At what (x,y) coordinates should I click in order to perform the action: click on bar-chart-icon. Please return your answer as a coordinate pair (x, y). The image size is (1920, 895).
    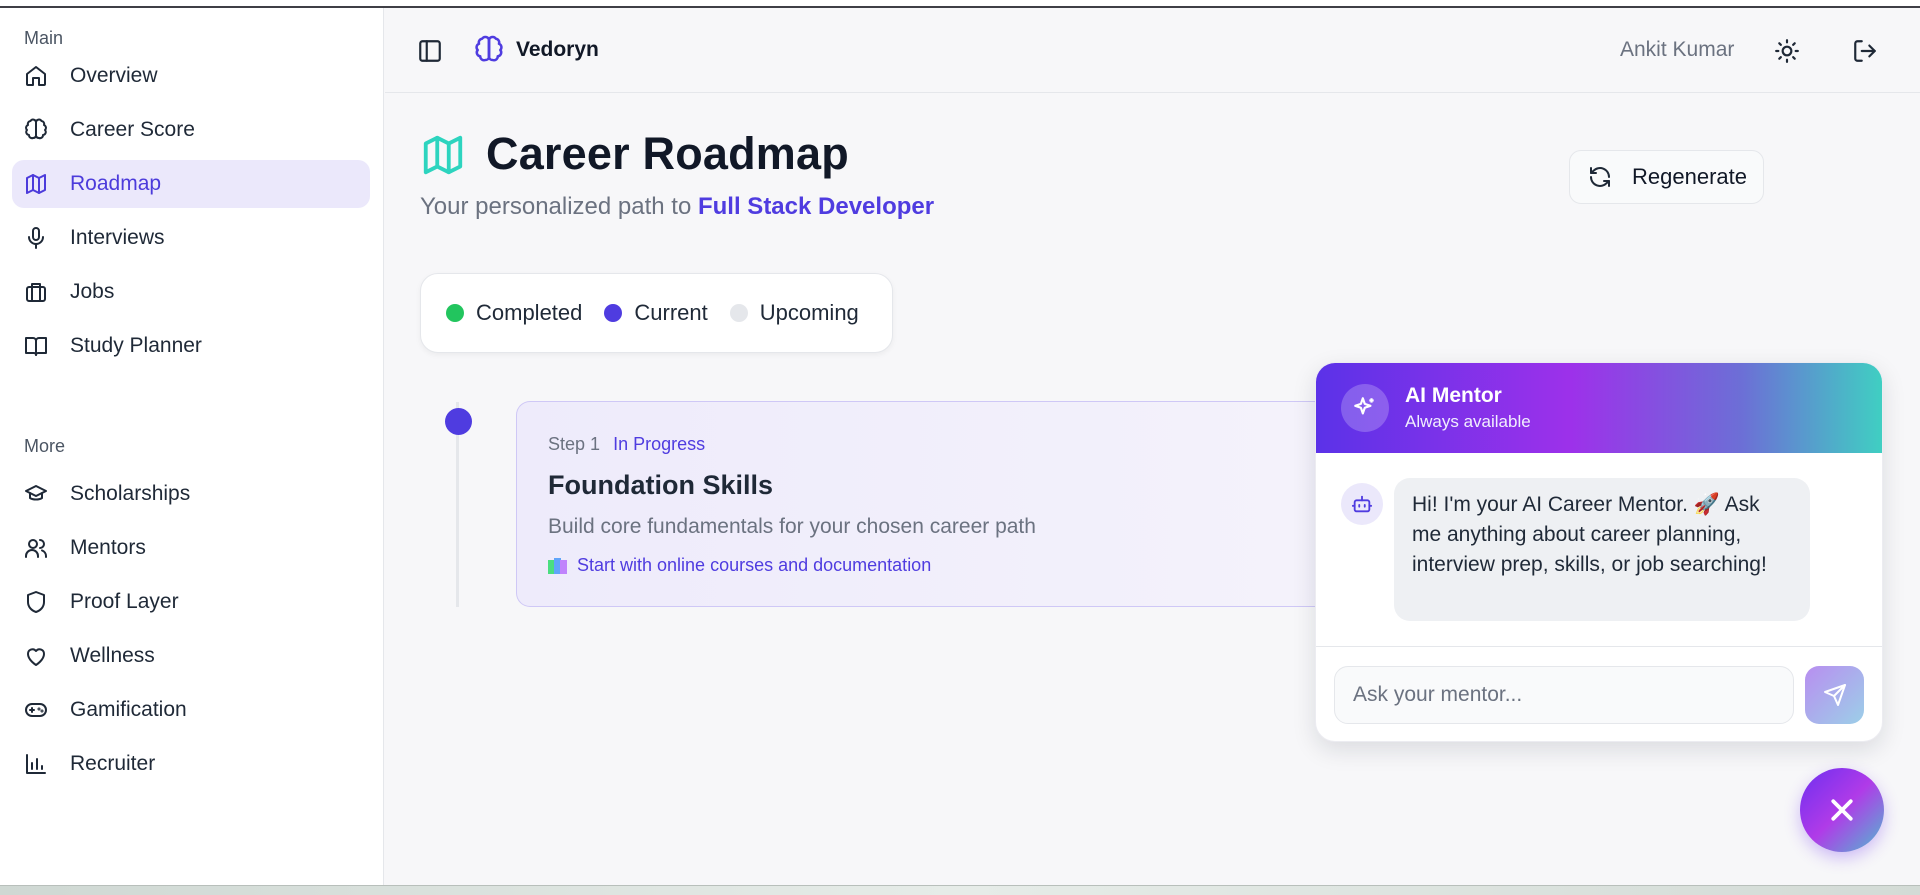
    Looking at the image, I should click on (36, 764).